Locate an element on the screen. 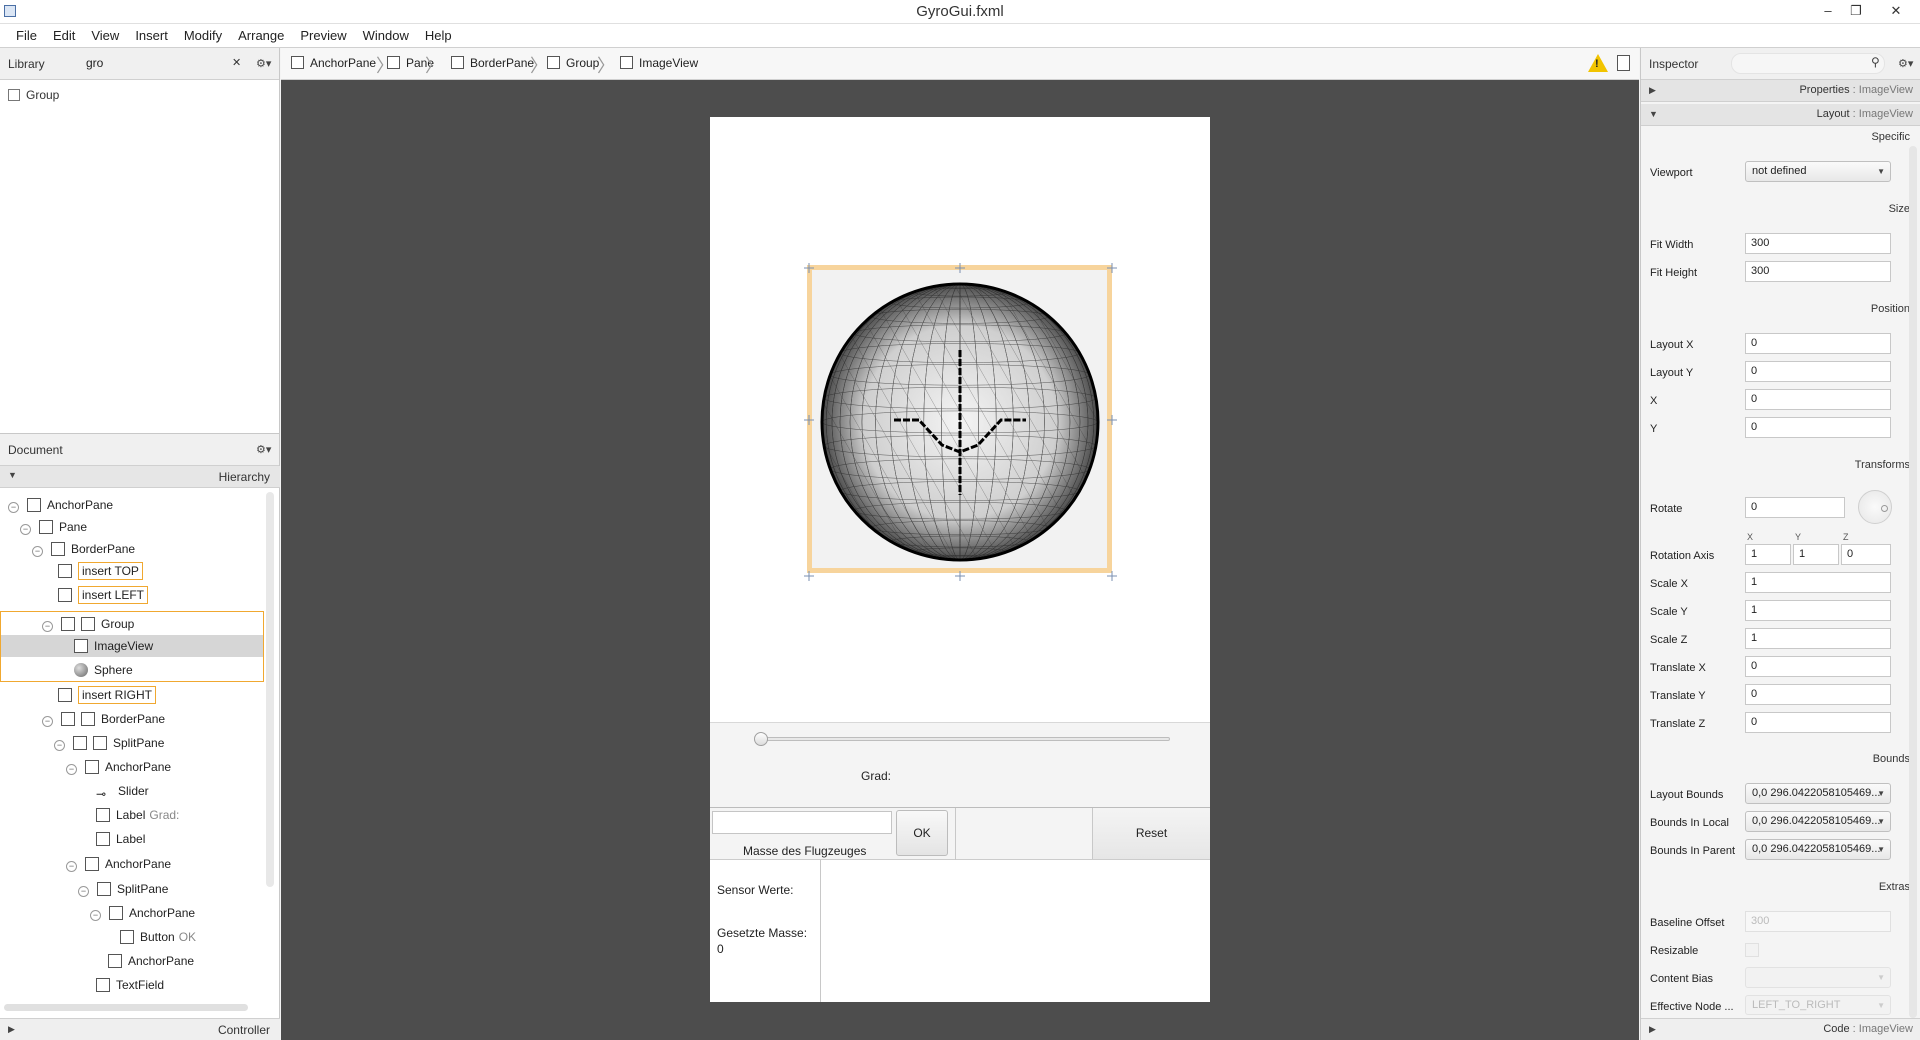 The image size is (1920, 1040). library-search-input: gro is located at coordinates (164, 63).